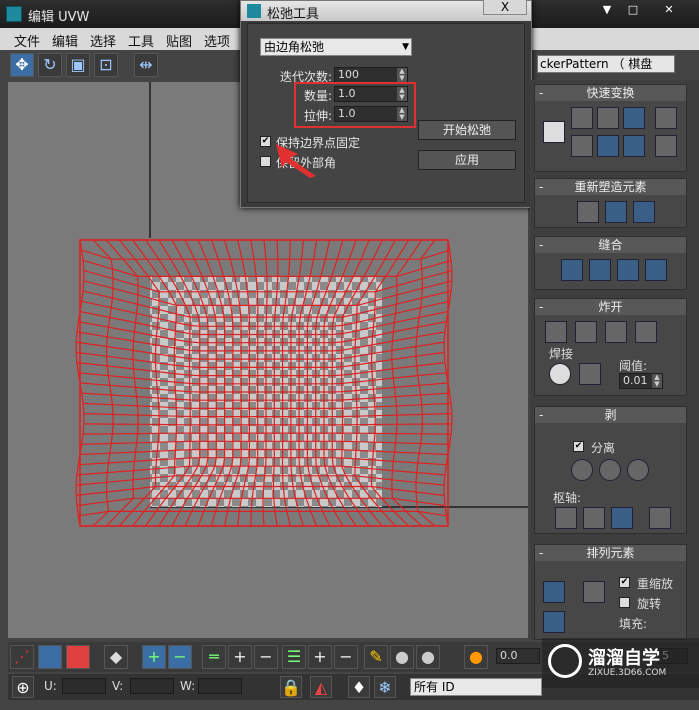 The image size is (699, 710). Describe the element at coordinates (321, 687) in the screenshot. I see `hide-icon: ◭` at that location.